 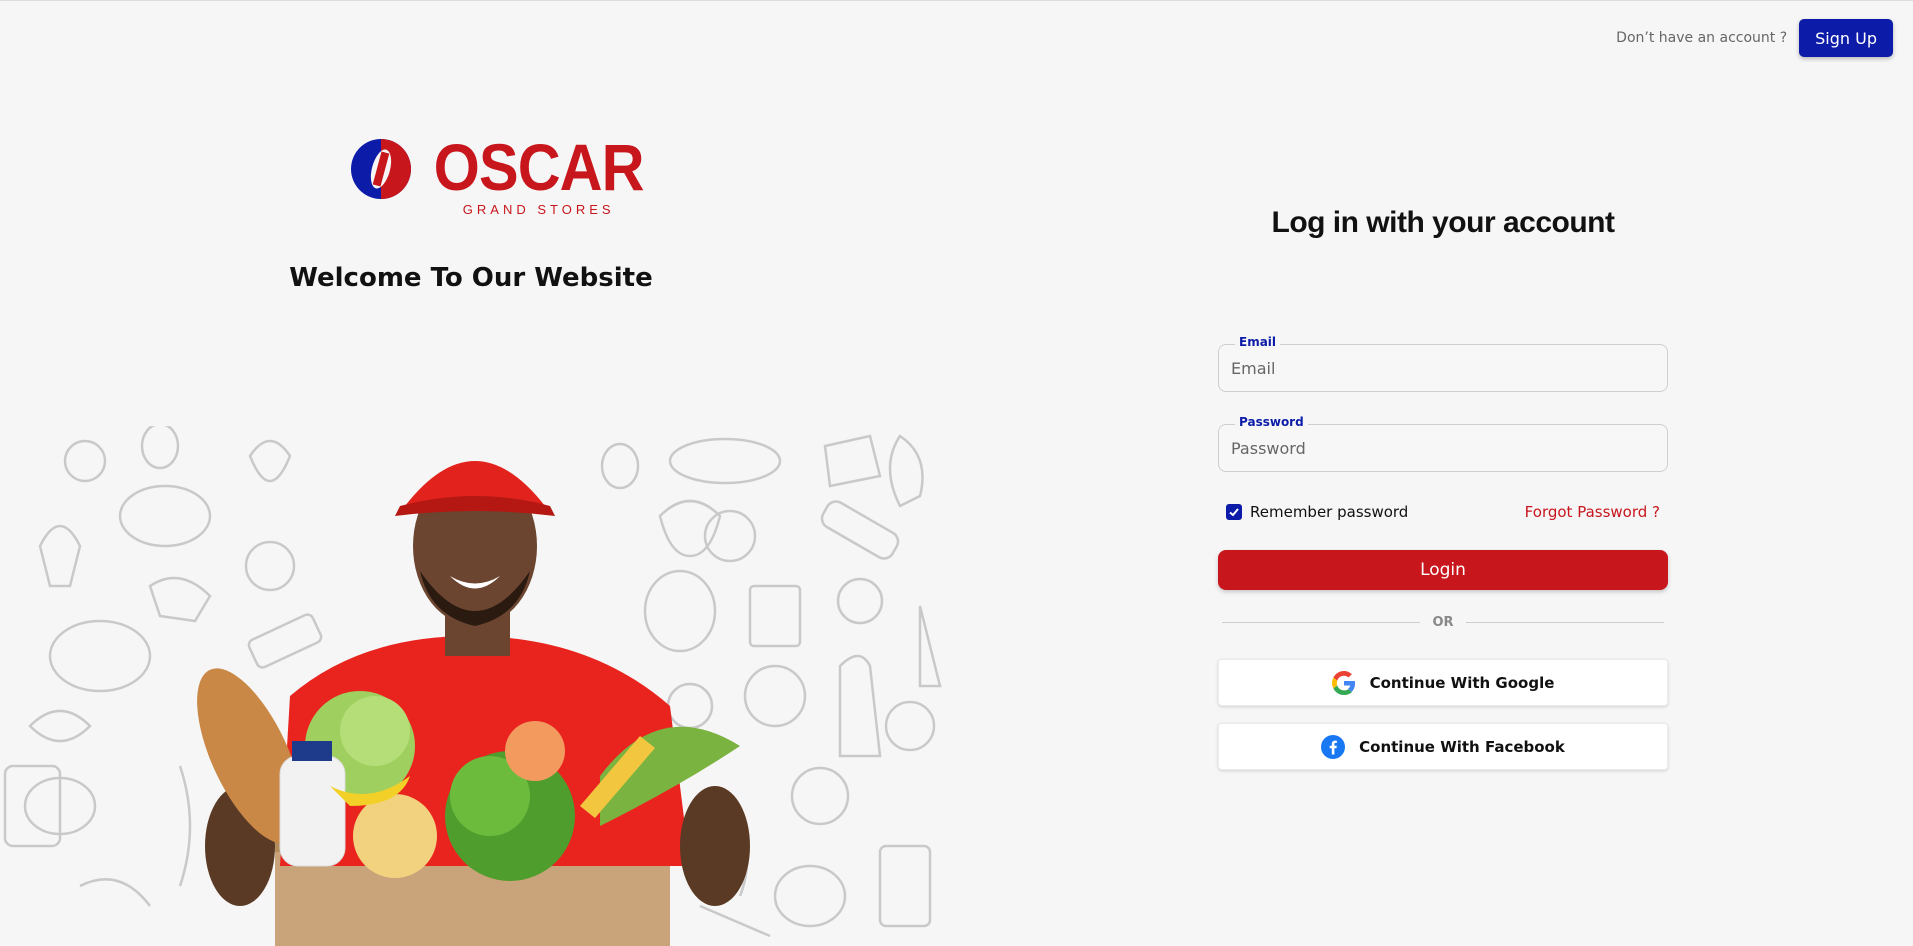 I want to click on password-input, so click(x=1443, y=448).